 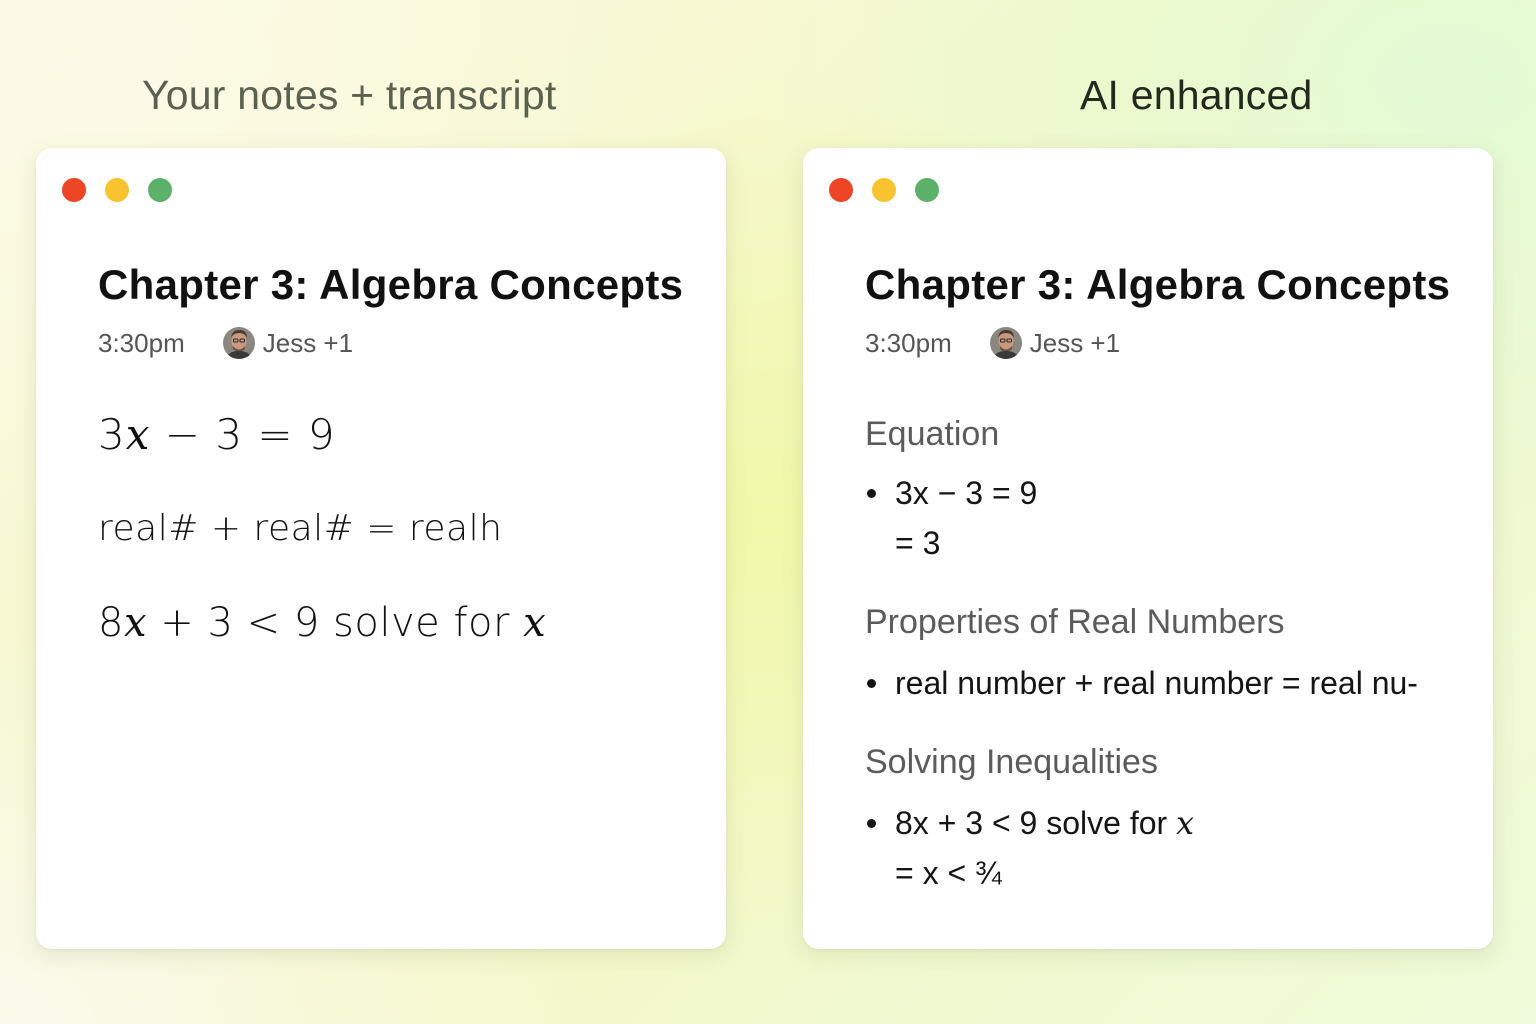 I want to click on handwritten-note-equation: 3x − 3 = 9, so click(x=217, y=434).